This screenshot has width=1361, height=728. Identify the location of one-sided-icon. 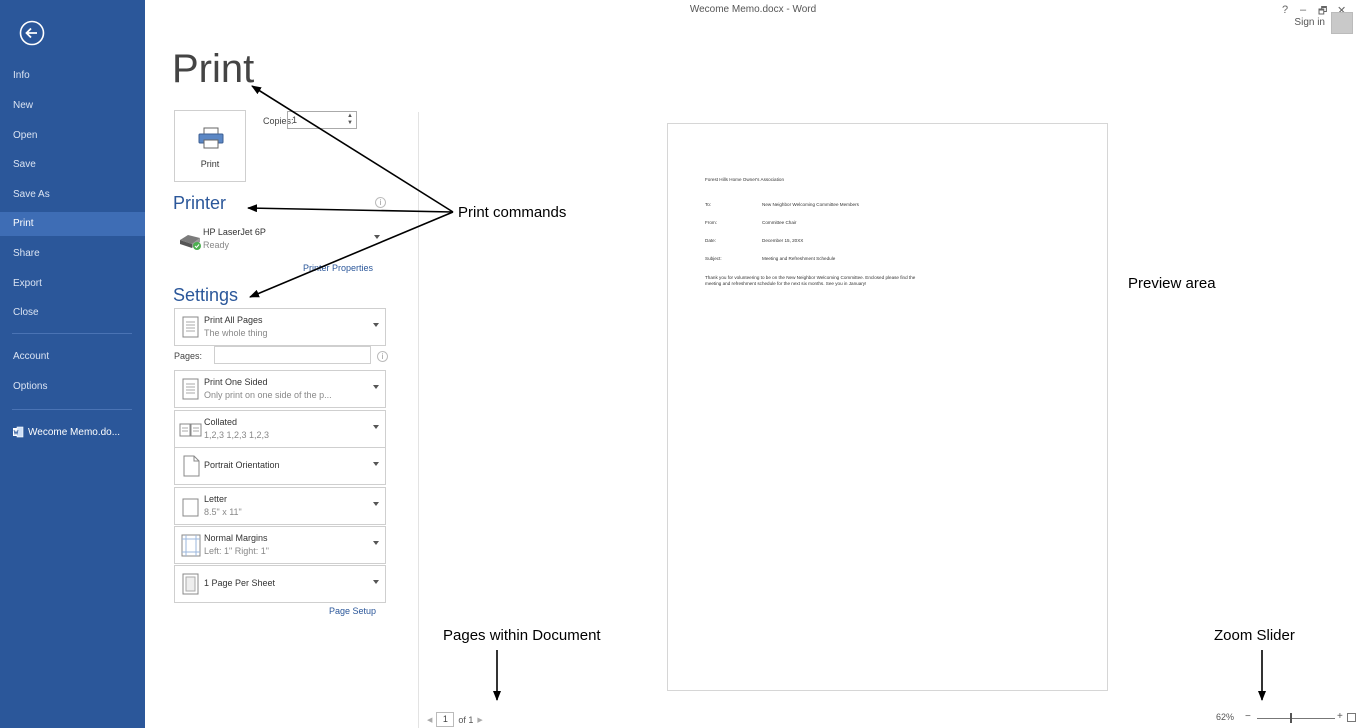
(190, 389).